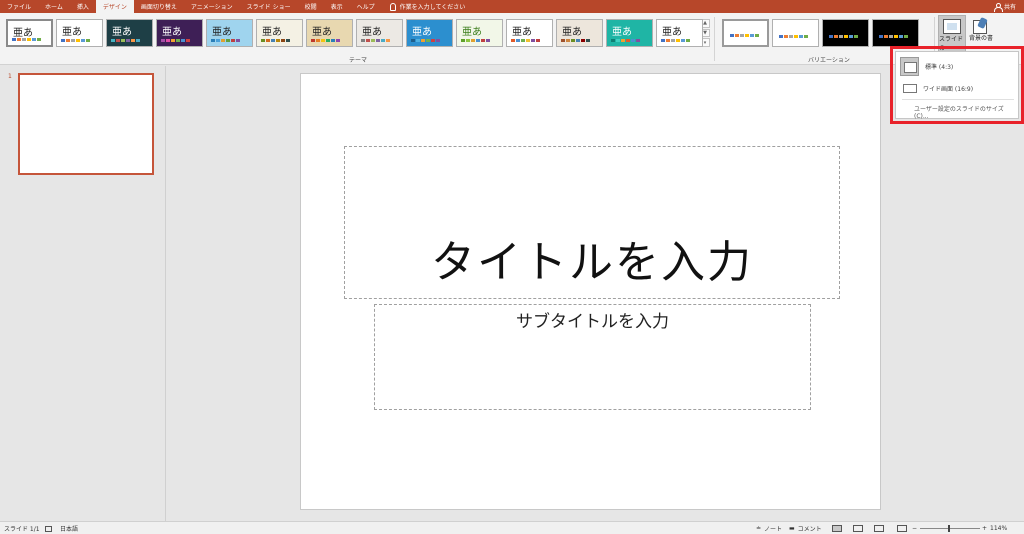 The image size is (1024, 534). I want to click on variant-swatches, so click(793, 36).